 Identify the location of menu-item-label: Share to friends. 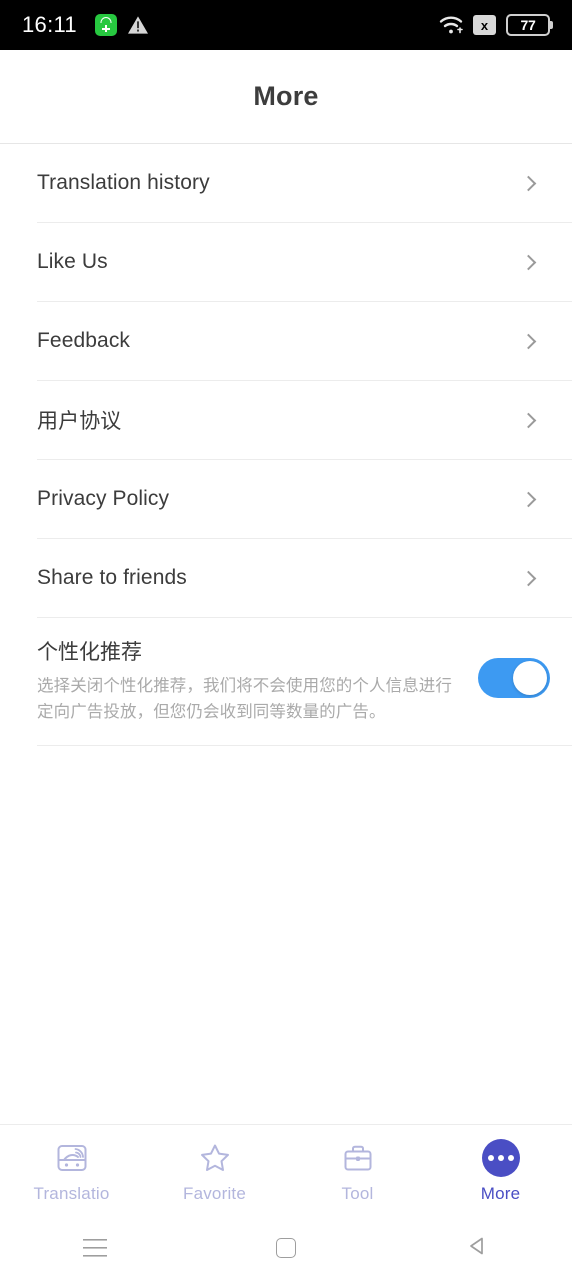
(112, 577).